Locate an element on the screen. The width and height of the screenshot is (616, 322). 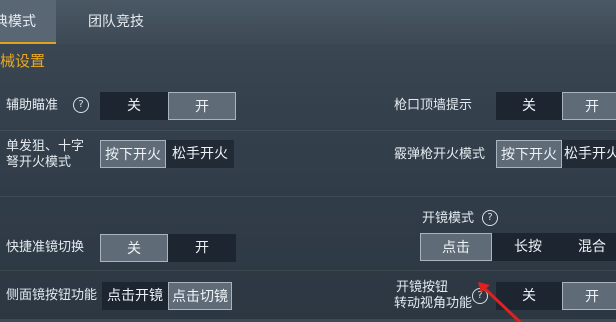
aim-assist-toggle: 关 开 is located at coordinates (168, 106).